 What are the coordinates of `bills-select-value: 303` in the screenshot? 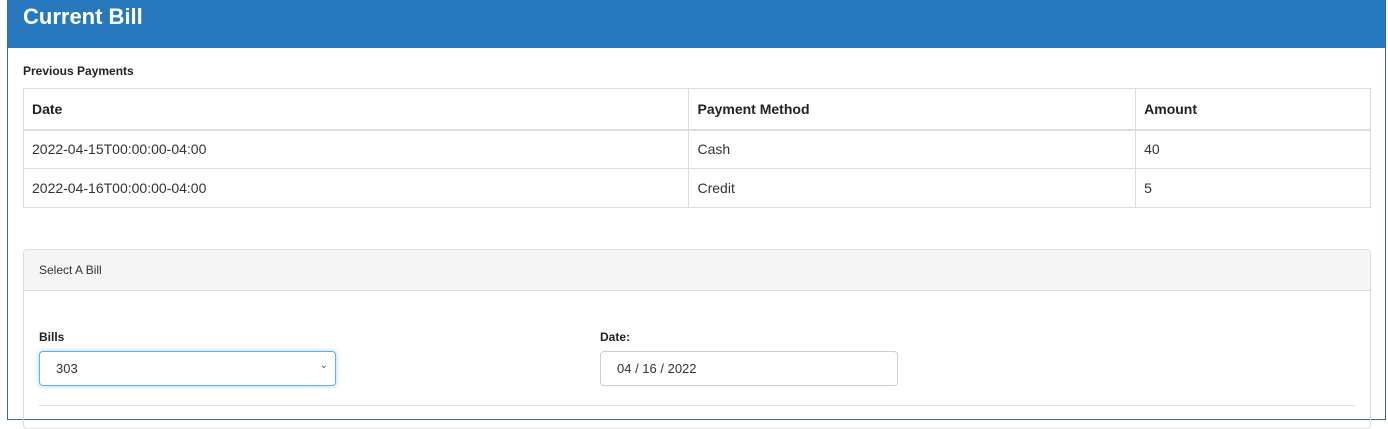 It's located at (67, 368).